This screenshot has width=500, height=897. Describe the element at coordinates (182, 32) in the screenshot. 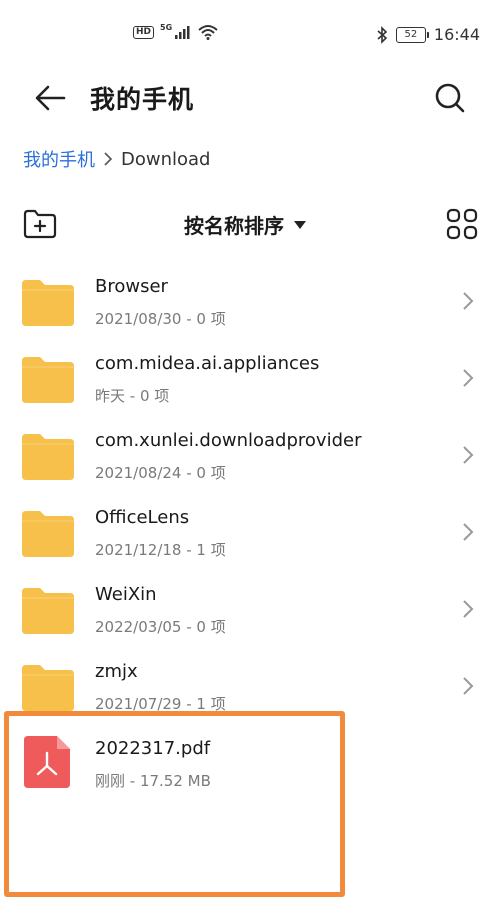

I see `signal-icon` at that location.